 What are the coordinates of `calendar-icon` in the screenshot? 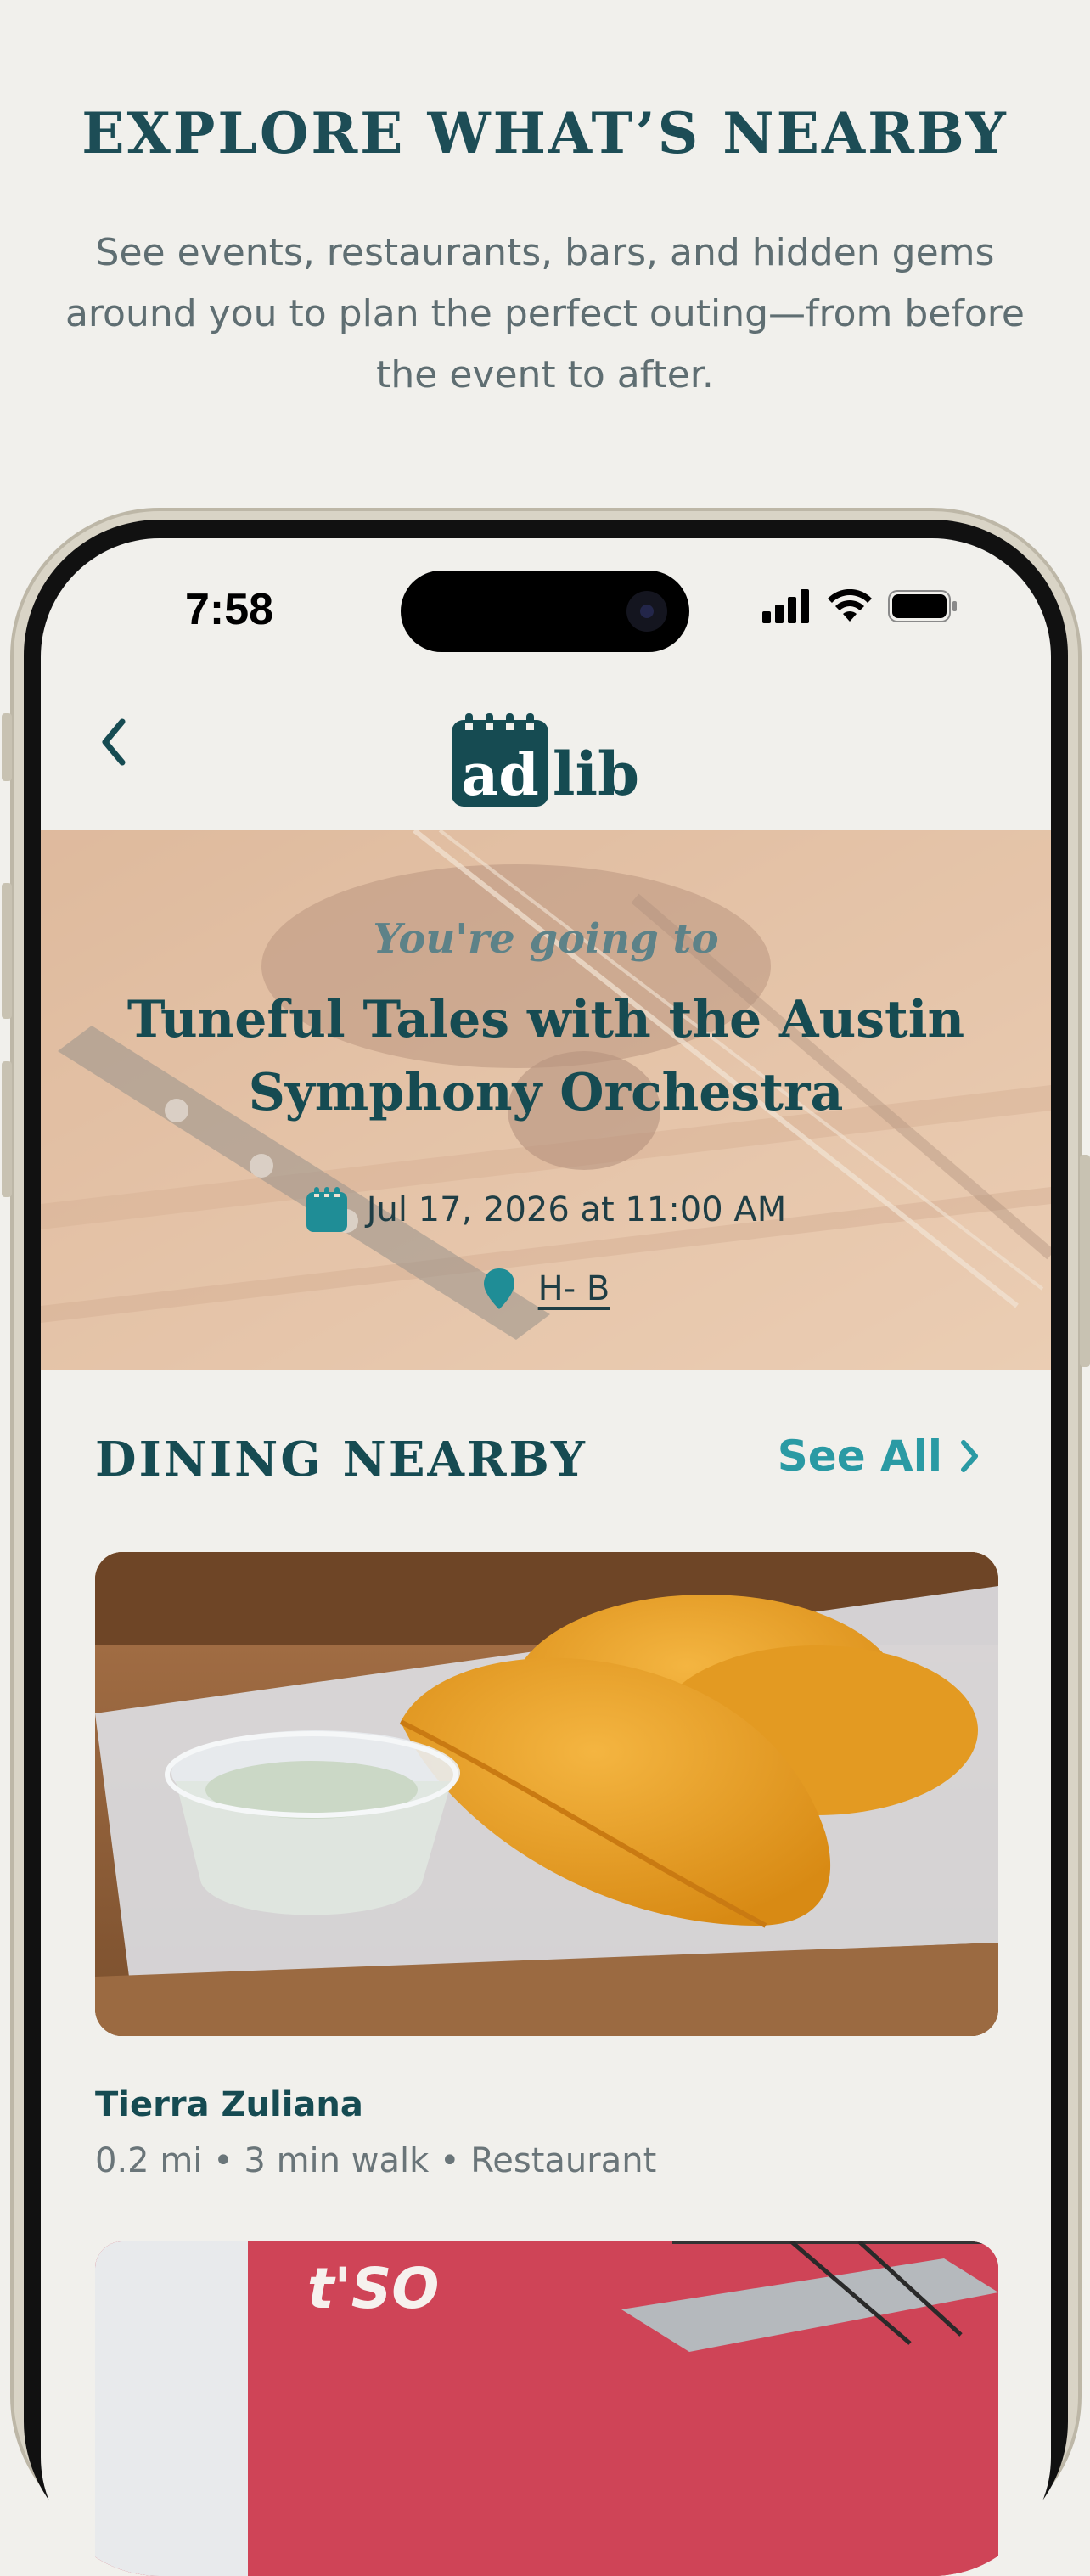 It's located at (326, 1209).